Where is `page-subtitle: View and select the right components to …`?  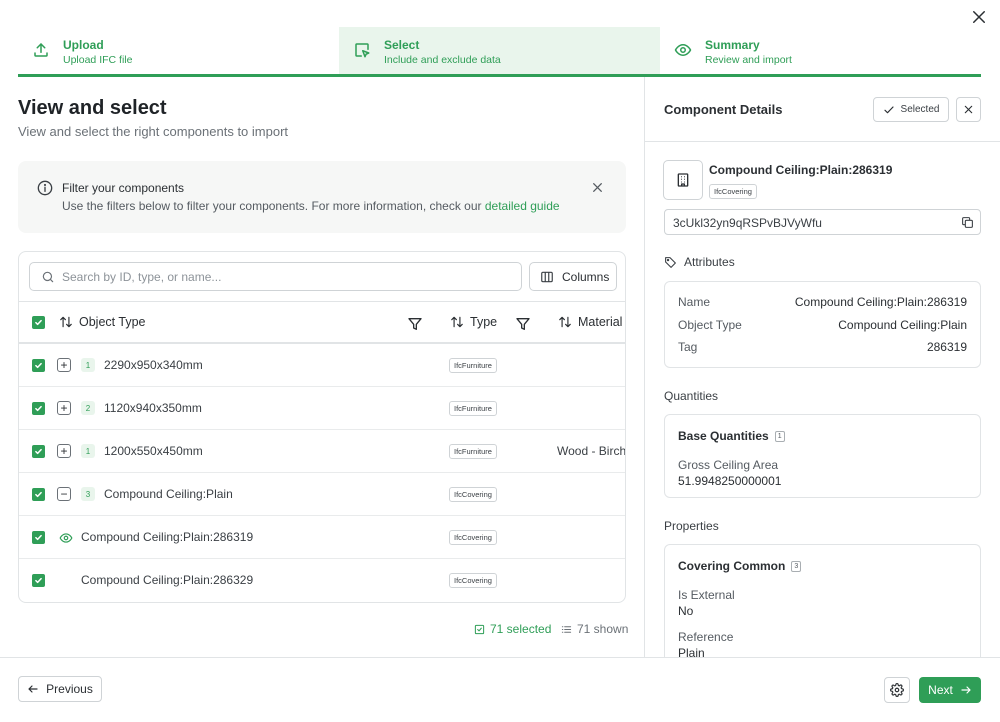 page-subtitle: View and select the right components to … is located at coordinates (153, 131).